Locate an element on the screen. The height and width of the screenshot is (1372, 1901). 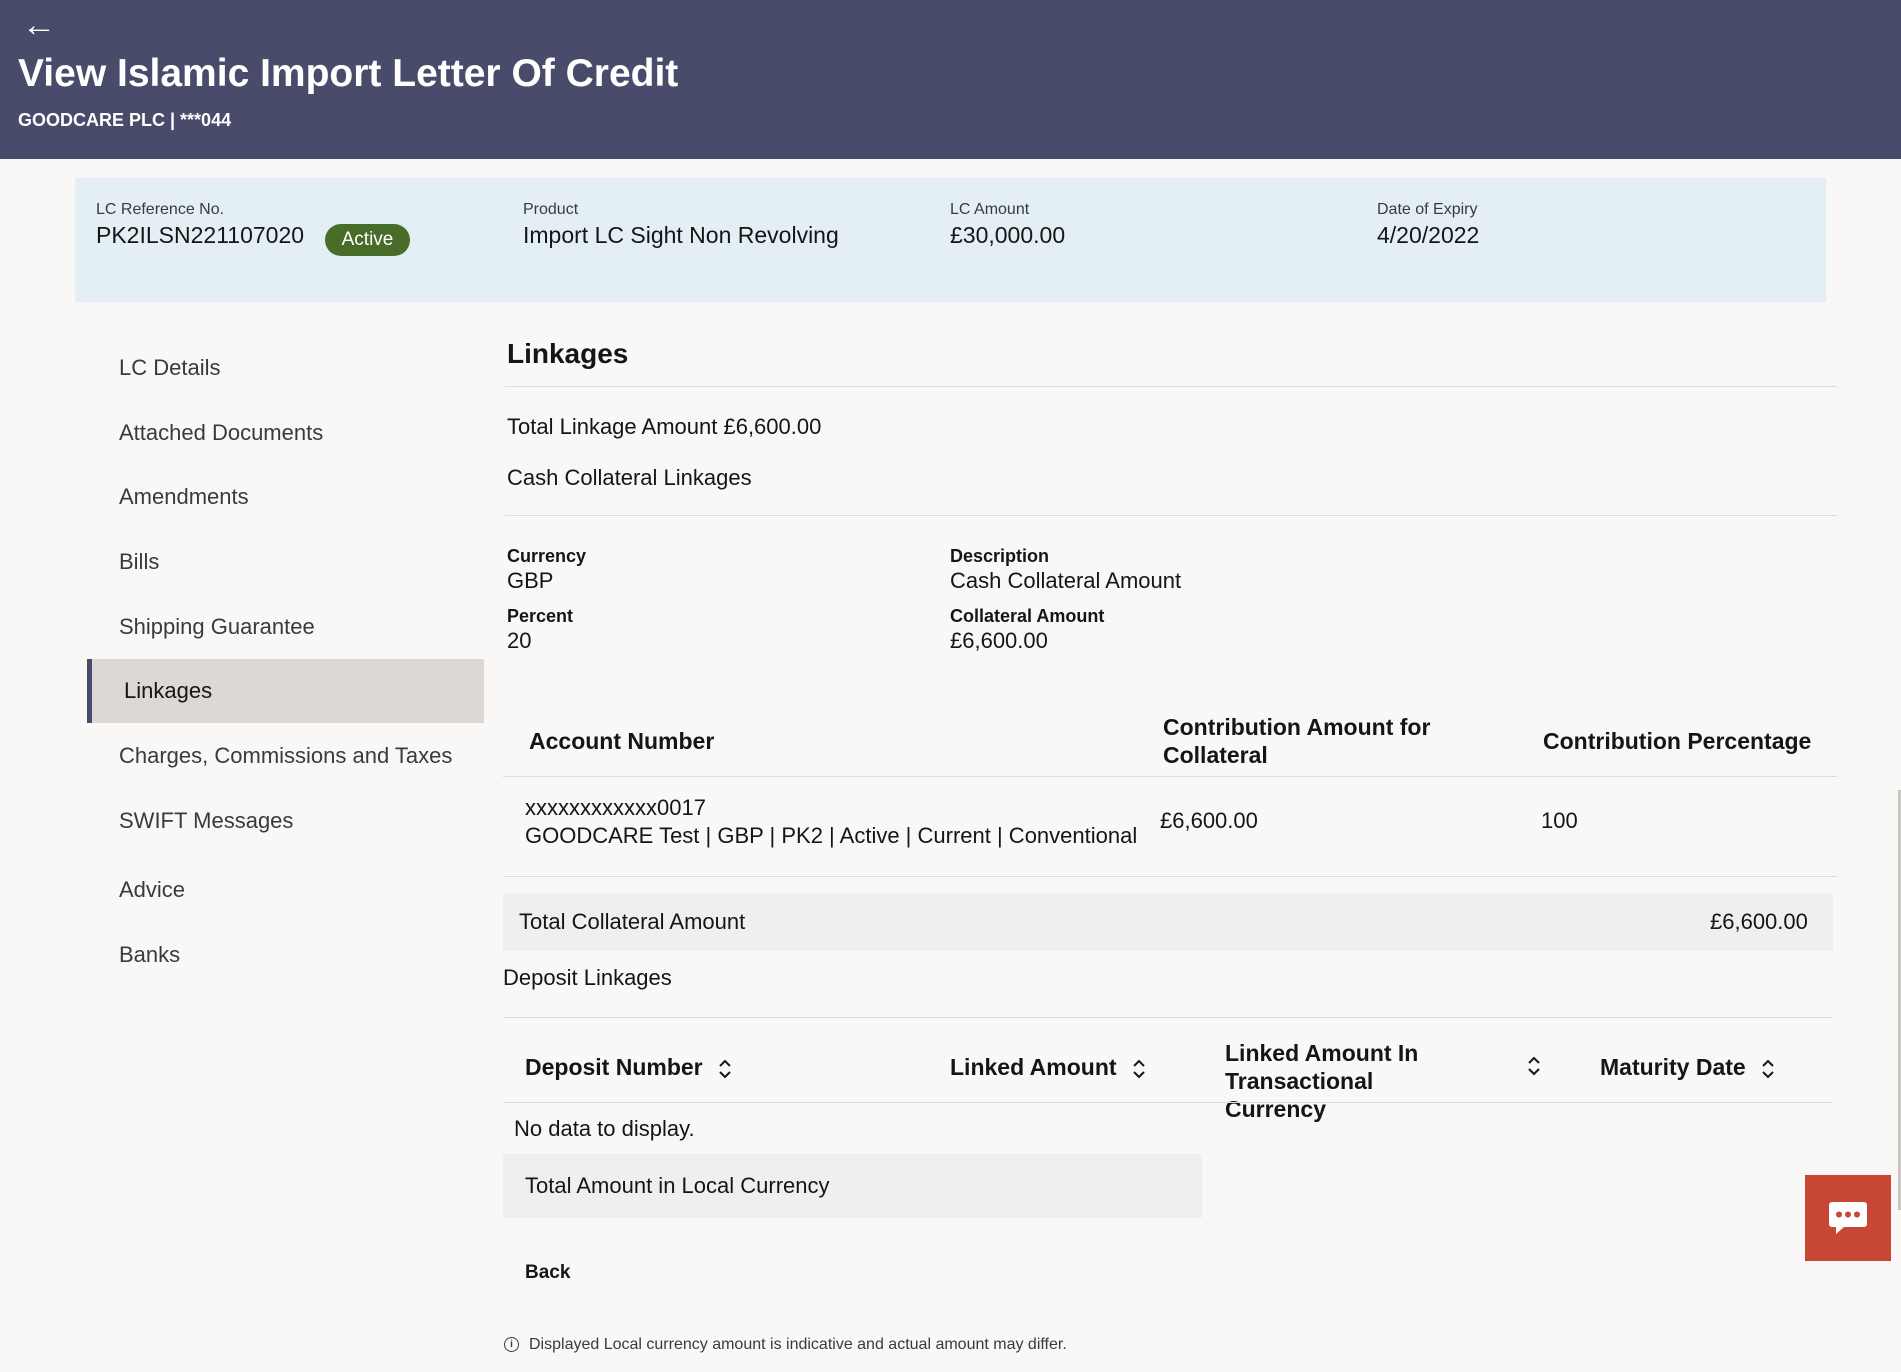
description-value: Cash Collateral Amount is located at coordinates (1066, 580).